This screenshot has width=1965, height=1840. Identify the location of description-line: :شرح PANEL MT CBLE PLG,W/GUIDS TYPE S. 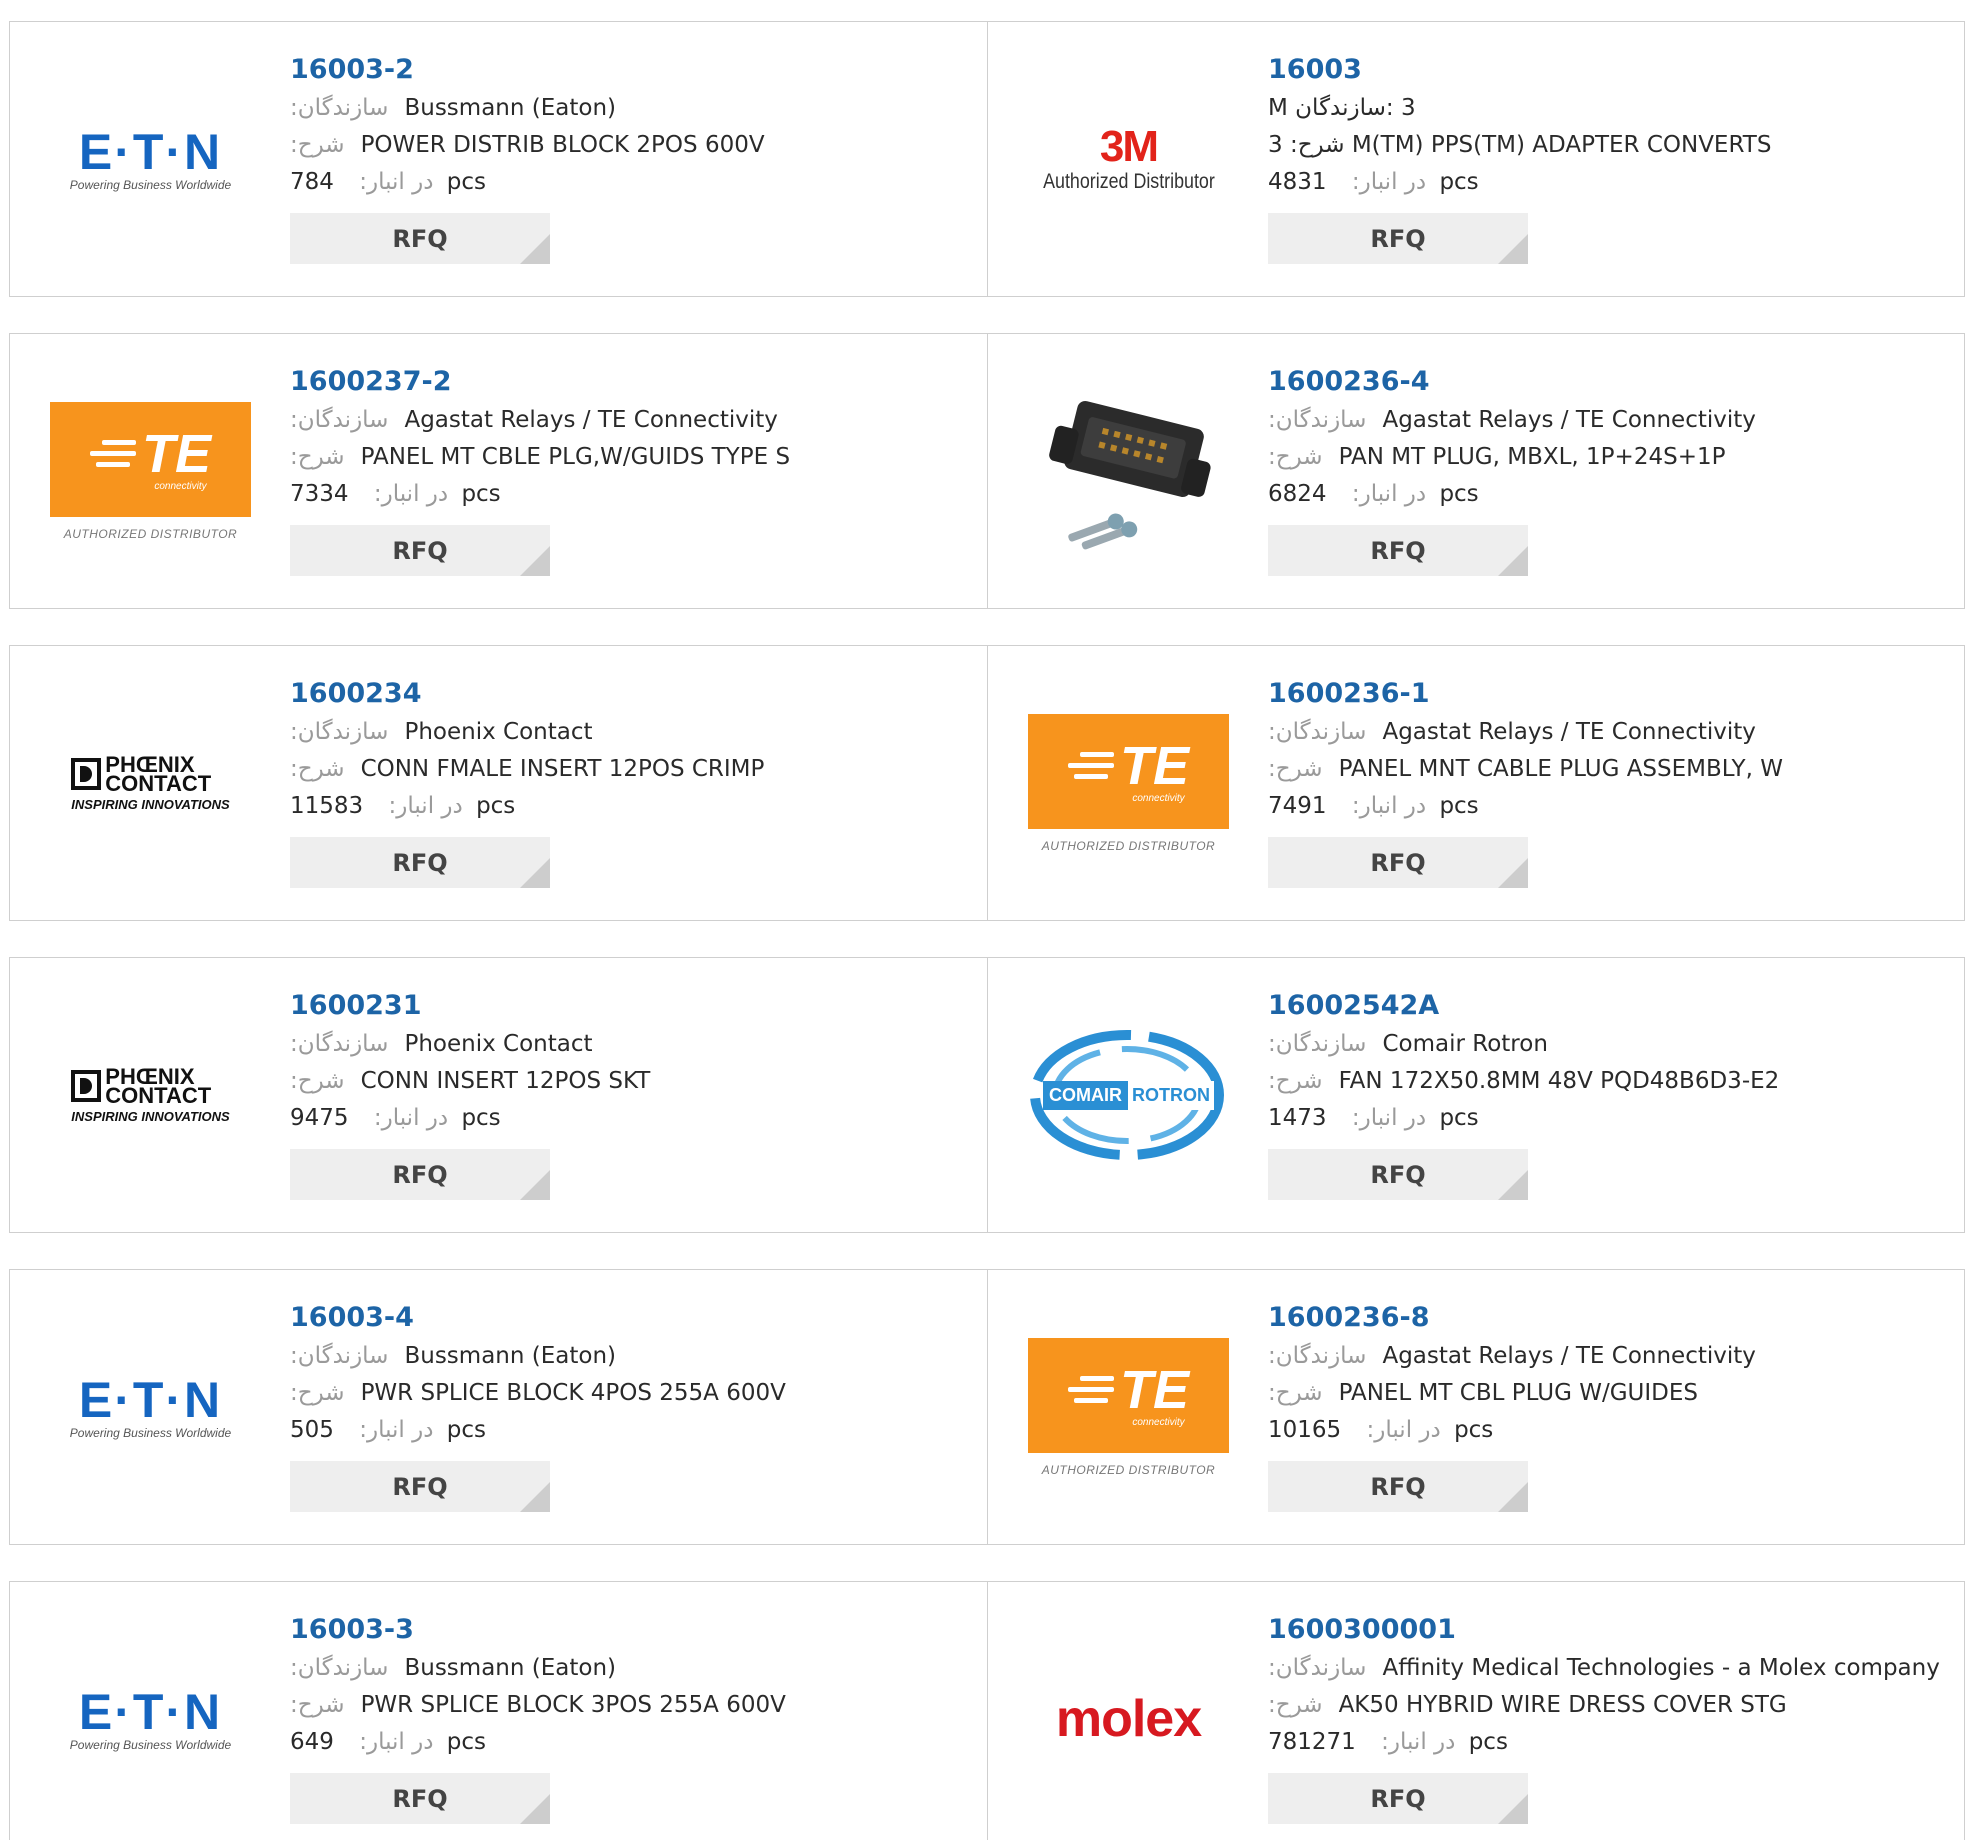
(630, 457).